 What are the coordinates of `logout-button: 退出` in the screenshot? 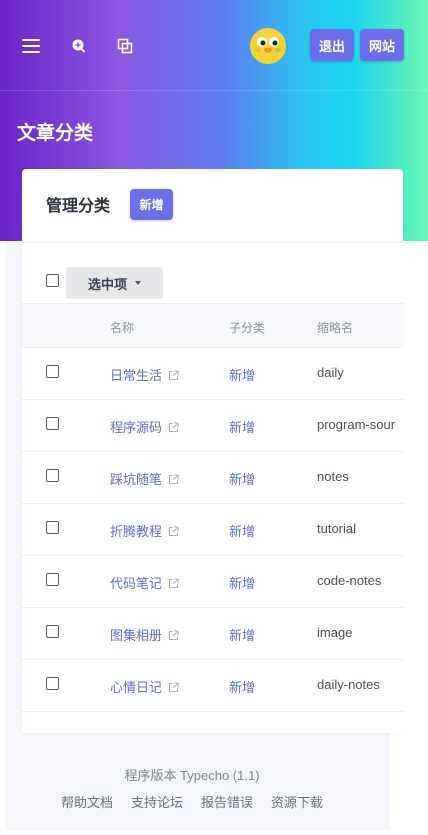 It's located at (332, 45).